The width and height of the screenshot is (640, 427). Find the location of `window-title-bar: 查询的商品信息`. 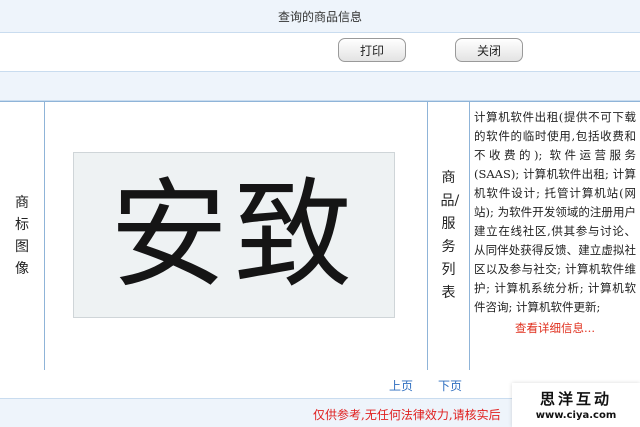

window-title-bar: 查询的商品信息 is located at coordinates (320, 16).